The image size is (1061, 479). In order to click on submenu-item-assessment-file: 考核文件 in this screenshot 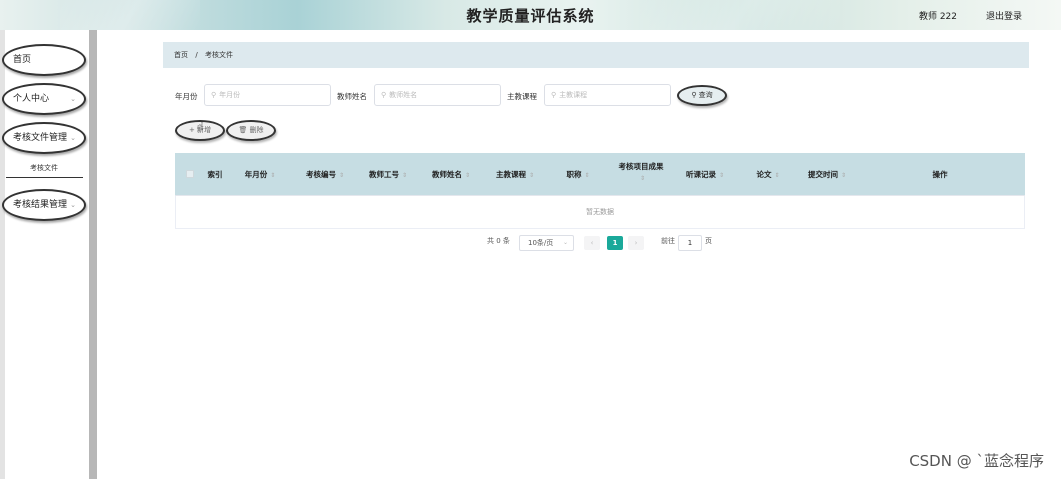, I will do `click(44, 168)`.